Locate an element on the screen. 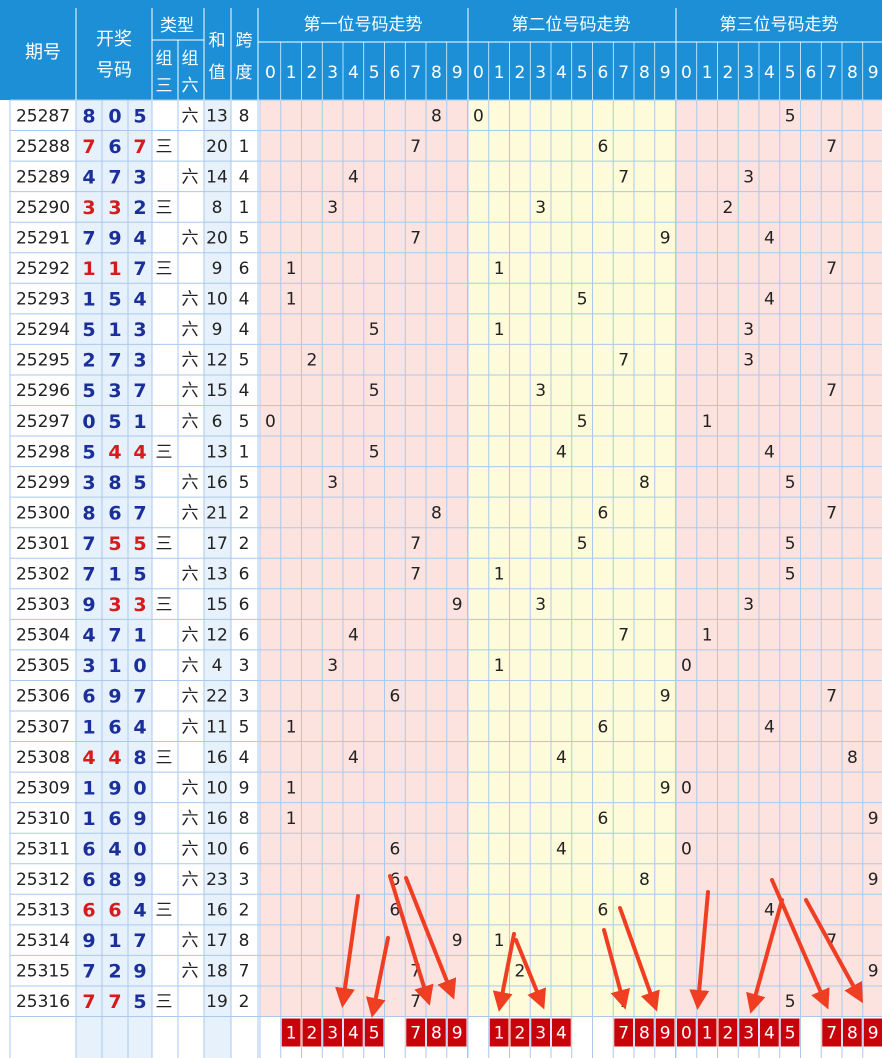  sum-value: 19 is located at coordinates (217, 1002).